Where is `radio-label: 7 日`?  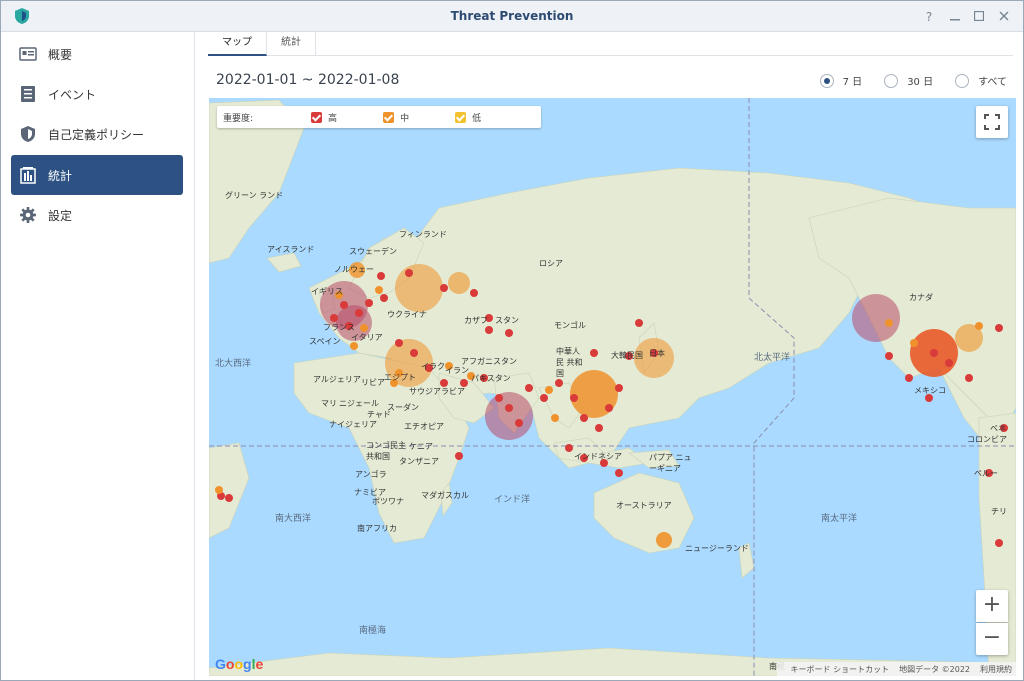
radio-label: 7 日 is located at coordinates (852, 82).